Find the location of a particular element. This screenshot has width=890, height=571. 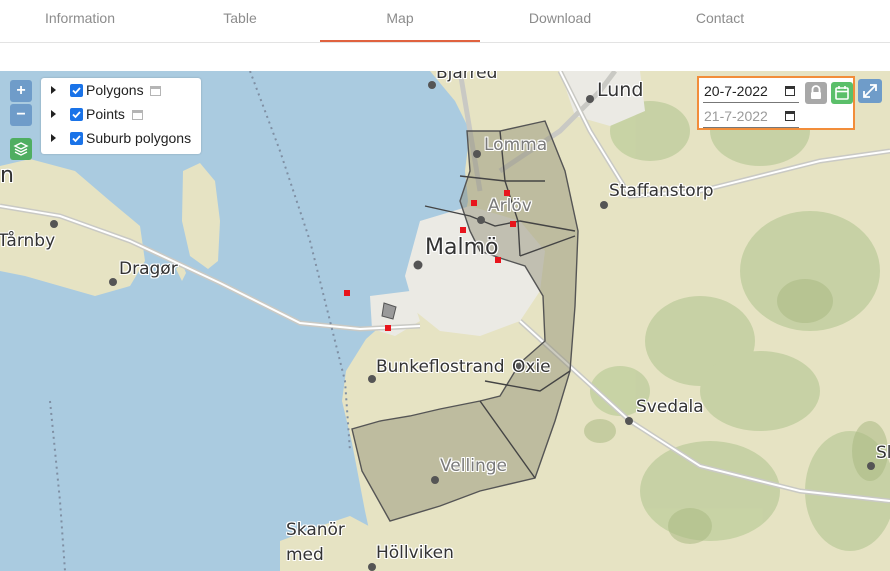

place-label: Arlöv is located at coordinates (510, 206).